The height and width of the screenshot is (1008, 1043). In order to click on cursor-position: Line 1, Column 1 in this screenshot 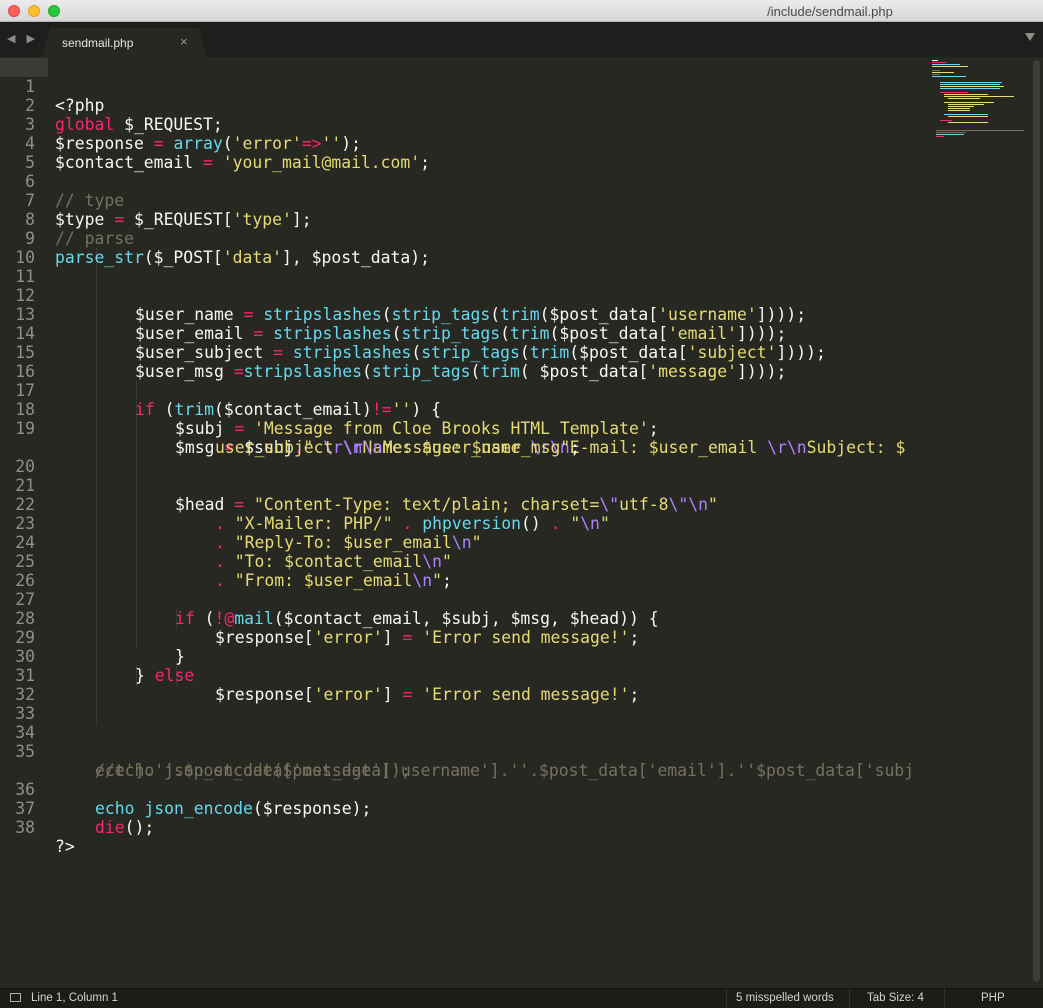, I will do `click(74, 998)`.